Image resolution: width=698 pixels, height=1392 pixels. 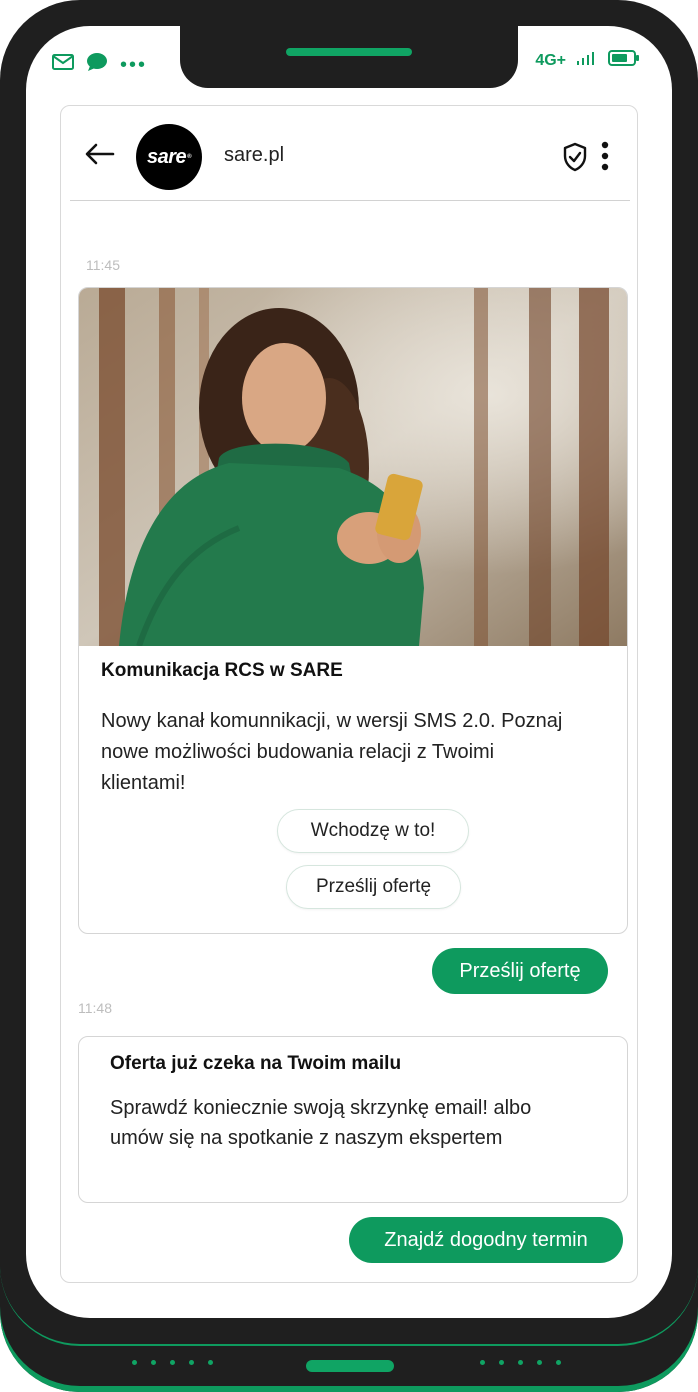 I want to click on back-arrow-icon, so click(x=100, y=154).